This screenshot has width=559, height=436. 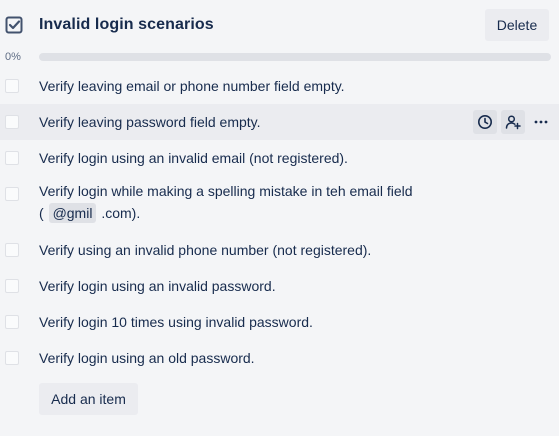 What do you see at coordinates (41, 213) in the screenshot?
I see `item-text-fragment: (` at bounding box center [41, 213].